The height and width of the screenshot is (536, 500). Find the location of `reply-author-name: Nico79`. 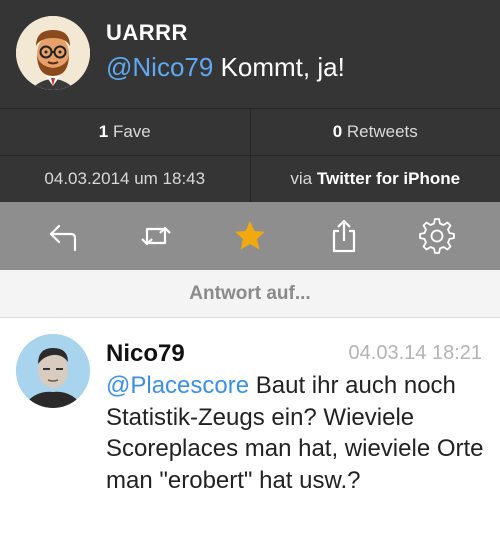

reply-author-name: Nico79 is located at coordinates (145, 354).